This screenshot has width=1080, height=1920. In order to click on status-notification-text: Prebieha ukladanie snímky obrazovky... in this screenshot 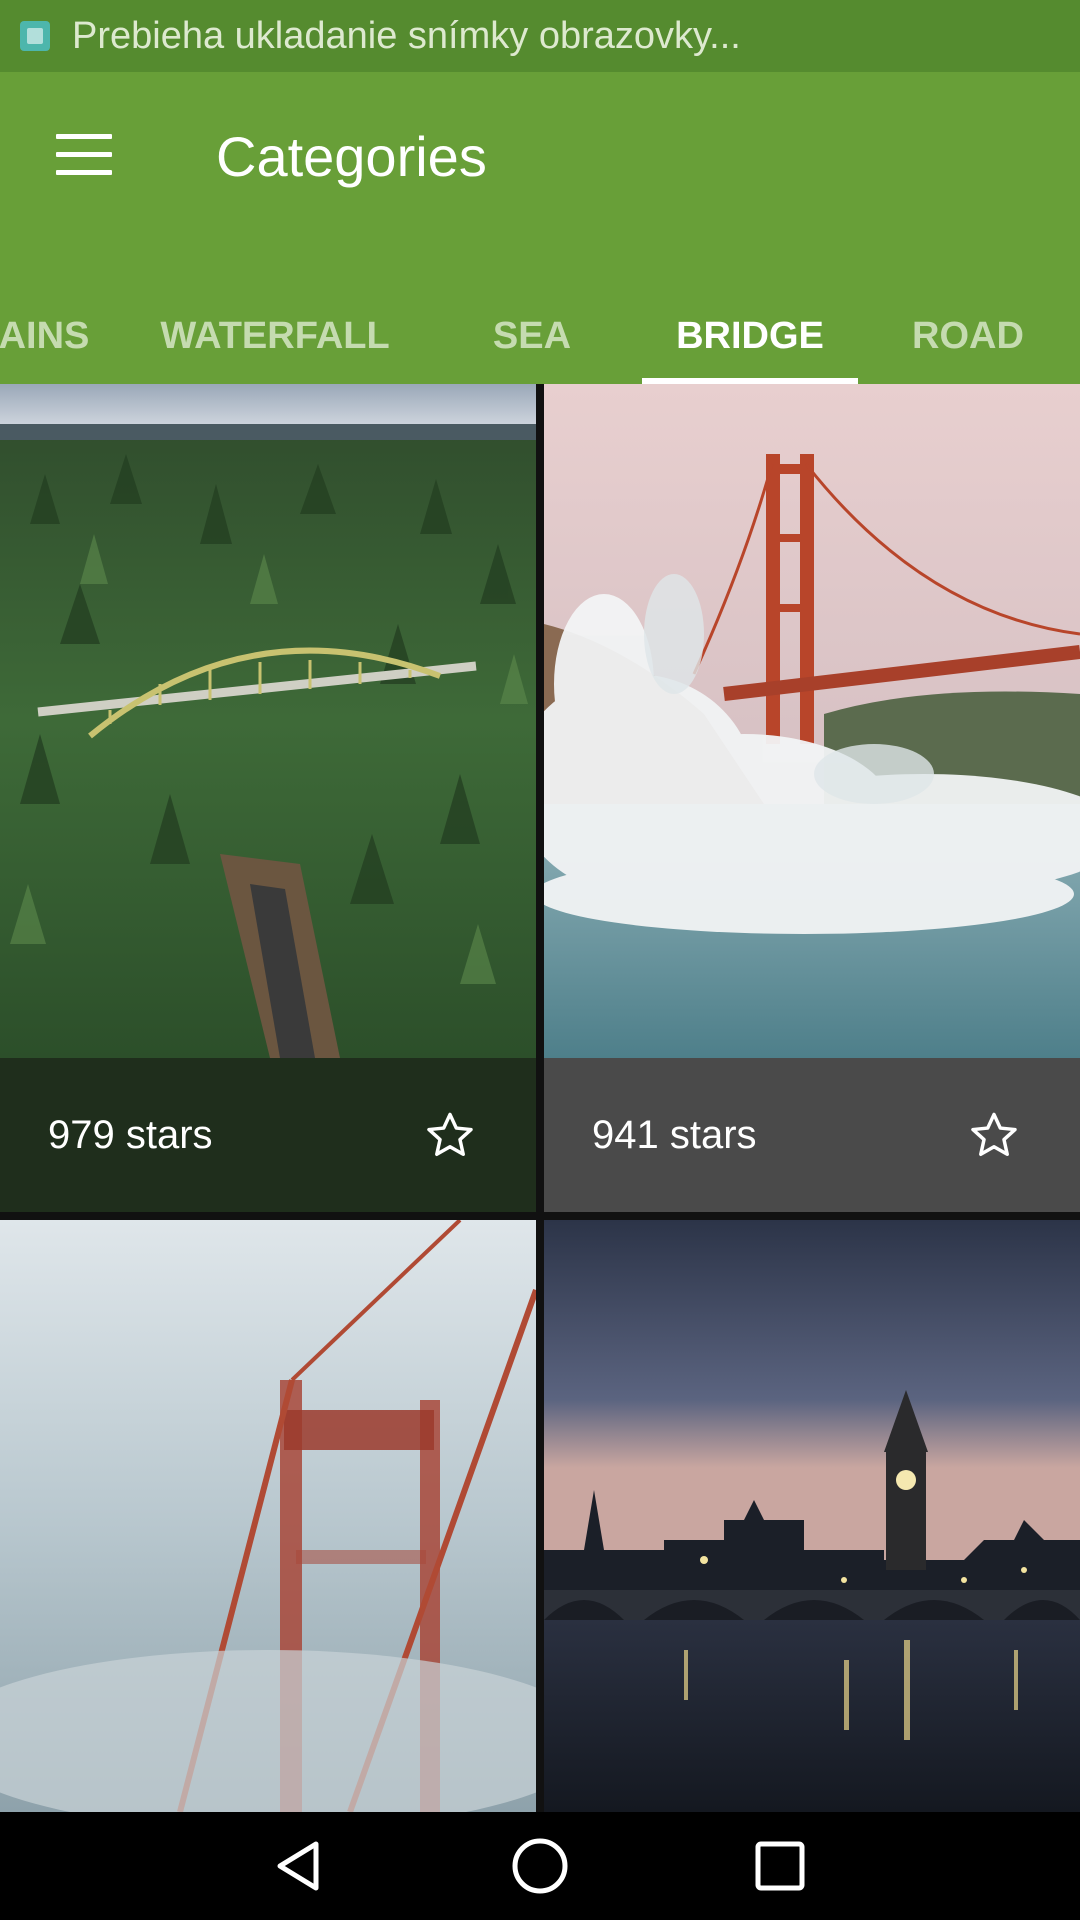, I will do `click(406, 35)`.